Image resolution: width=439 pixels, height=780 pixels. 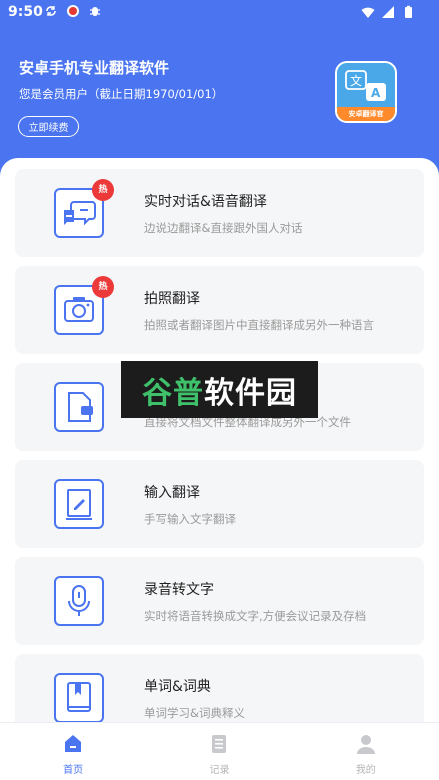 I want to click on nav-label: 我的, so click(x=365, y=770).